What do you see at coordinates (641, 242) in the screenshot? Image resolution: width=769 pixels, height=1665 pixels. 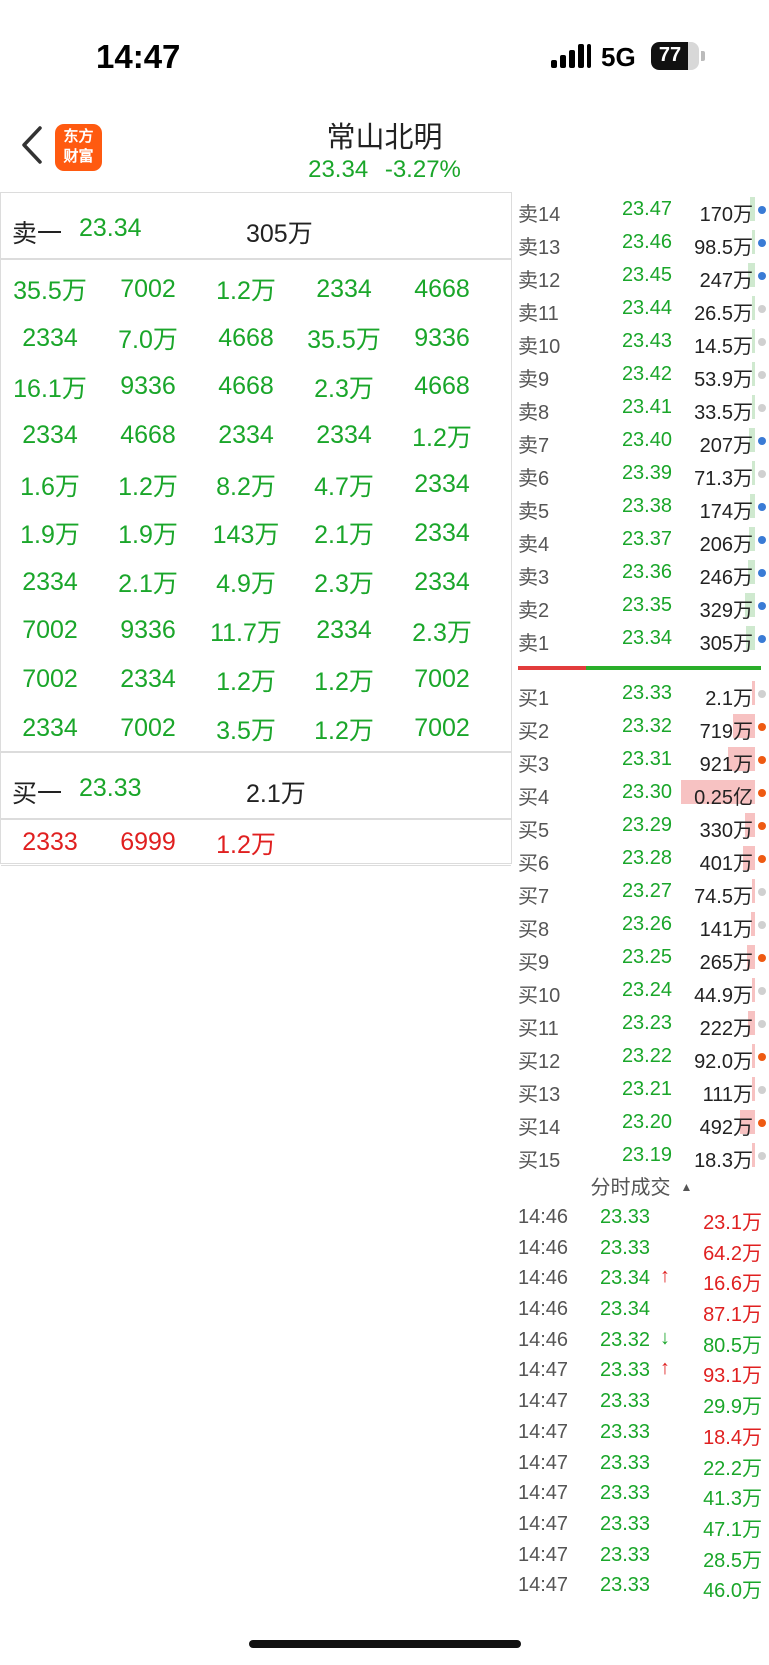 I see `ask-depth-row: 卖13 23.46 98.5万` at bounding box center [641, 242].